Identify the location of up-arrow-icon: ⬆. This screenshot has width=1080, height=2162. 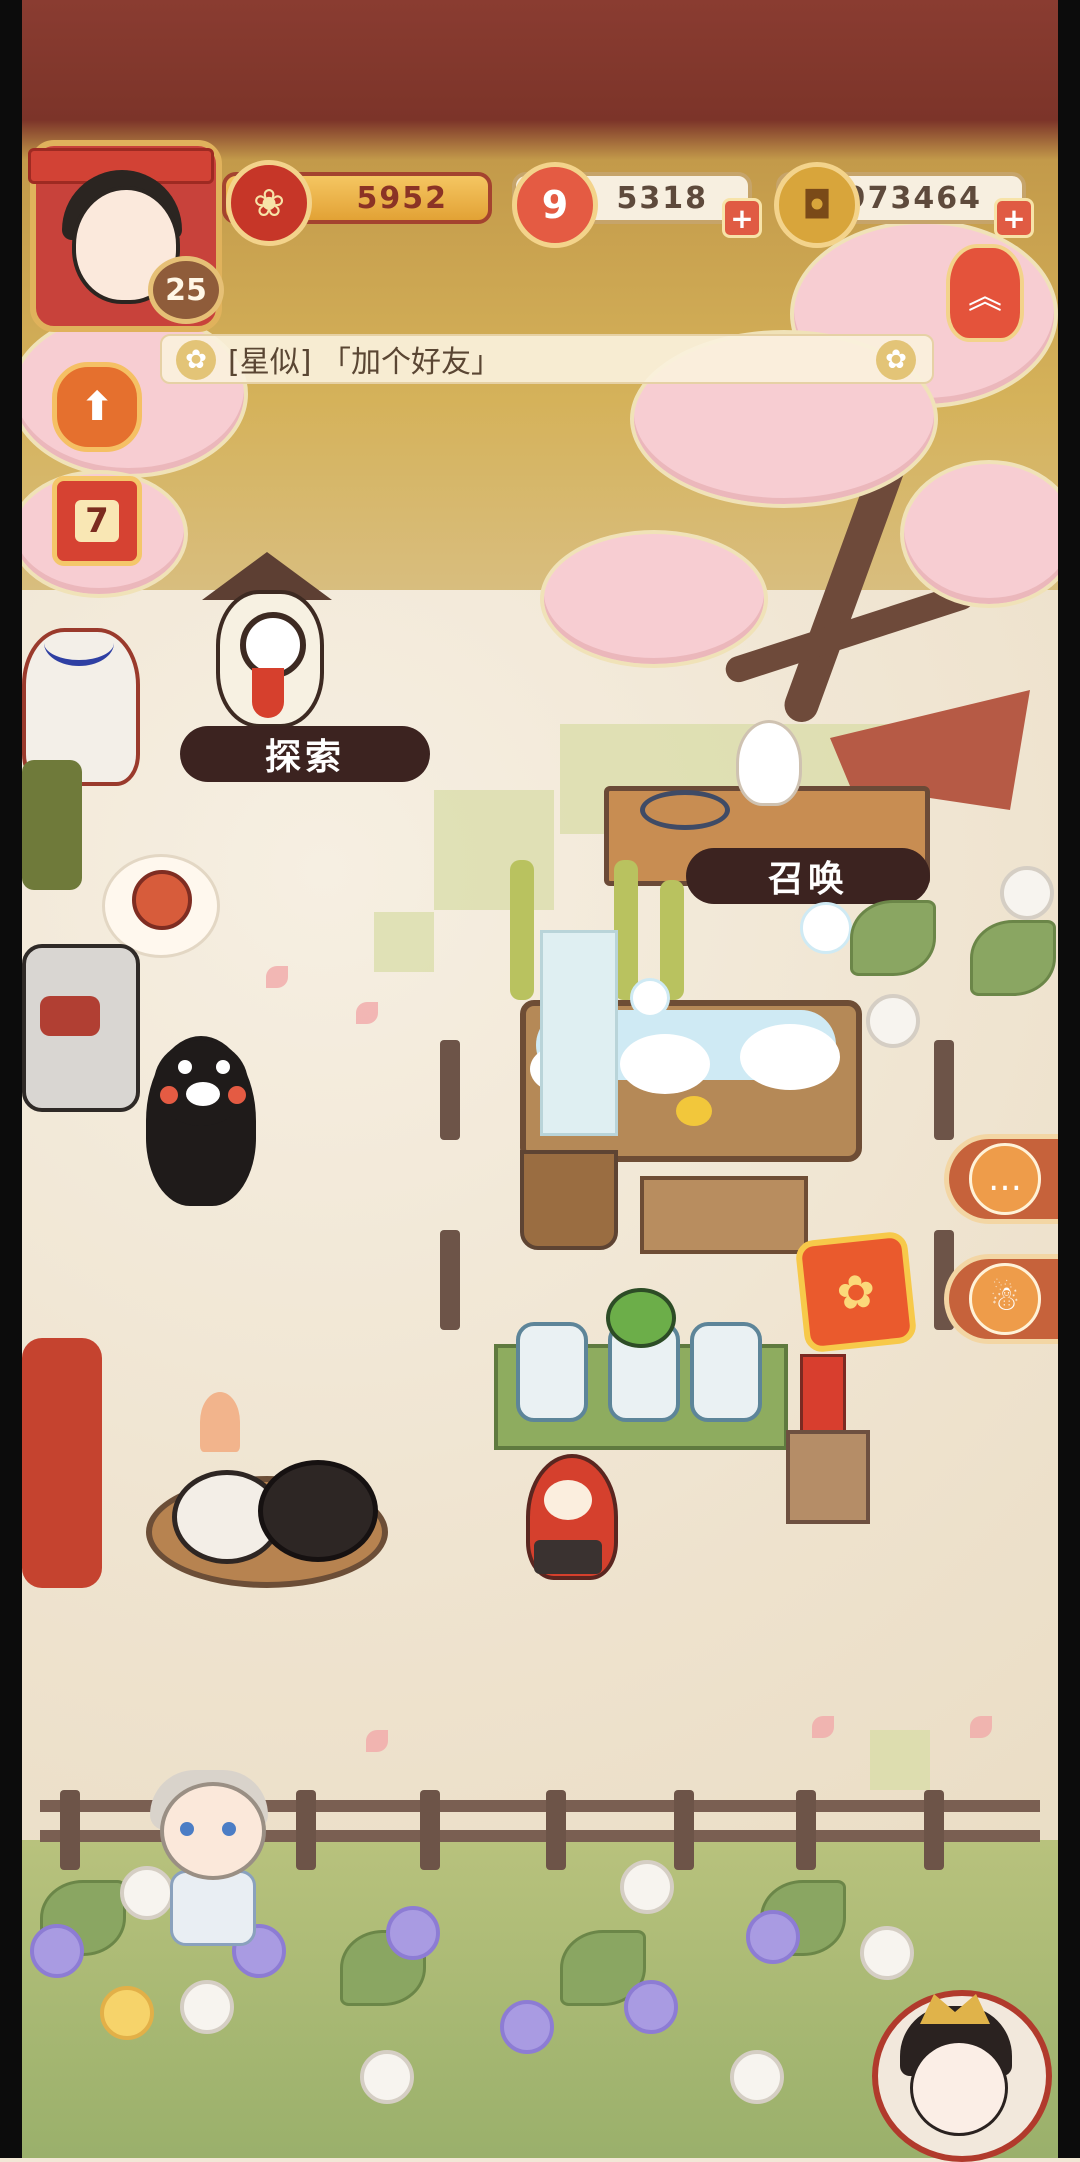
(97, 407).